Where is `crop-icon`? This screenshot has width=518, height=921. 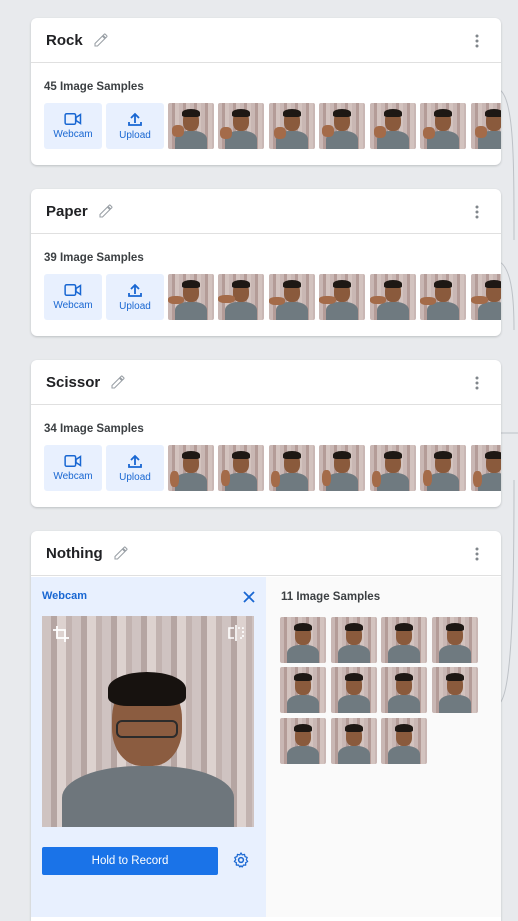
crop-icon is located at coordinates (61, 634).